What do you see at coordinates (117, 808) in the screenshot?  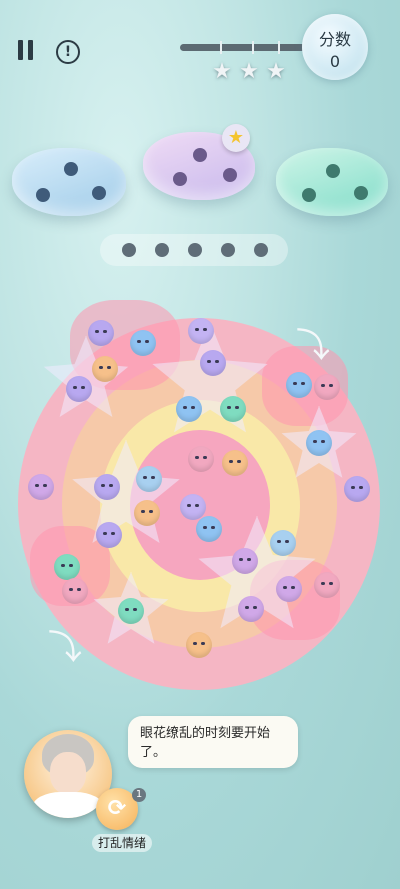 I see `shuffle-icon: ⟳` at bounding box center [117, 808].